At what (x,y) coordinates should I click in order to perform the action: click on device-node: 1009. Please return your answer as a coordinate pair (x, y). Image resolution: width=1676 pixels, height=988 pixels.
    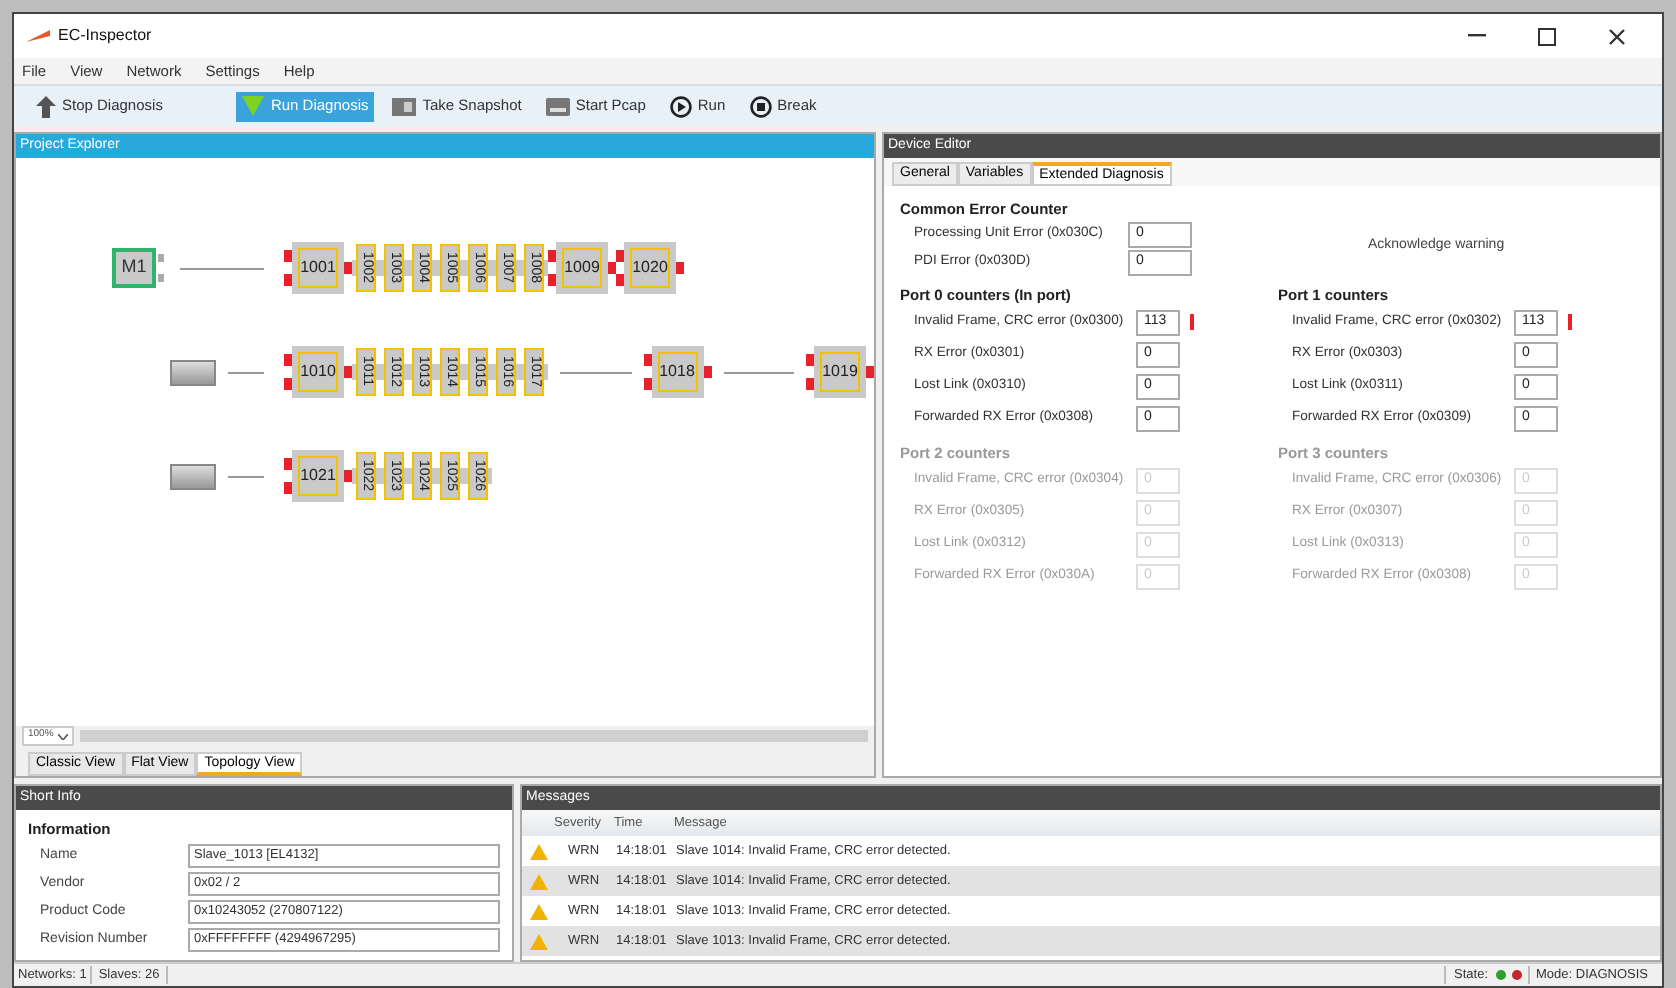
    Looking at the image, I should click on (582, 268).